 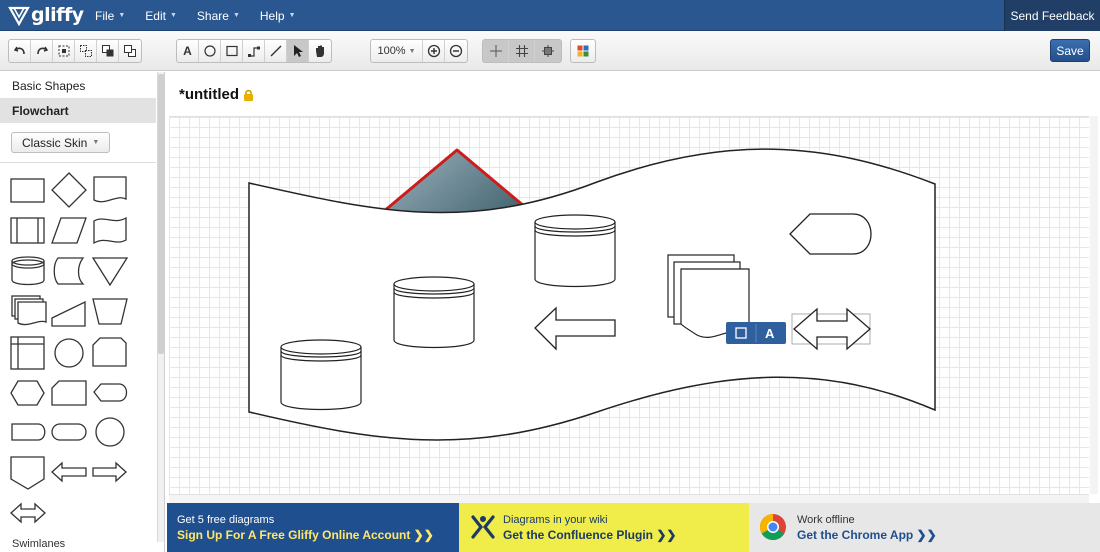 I want to click on line-icon, so click(x=275, y=51).